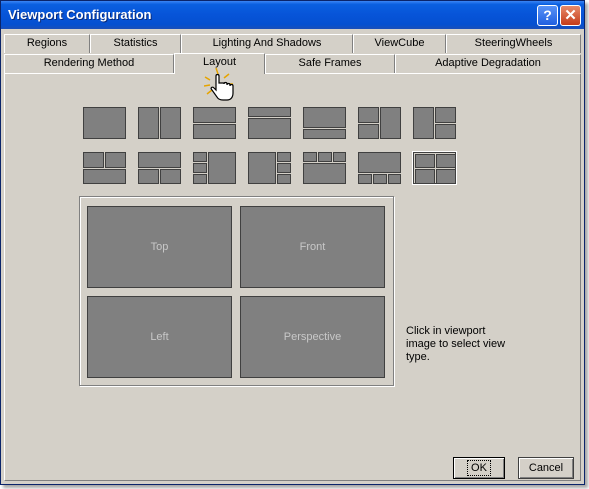 Image resolution: width=589 pixels, height=489 pixels. Describe the element at coordinates (159, 247) in the screenshot. I see `viewport-top: Top` at that location.